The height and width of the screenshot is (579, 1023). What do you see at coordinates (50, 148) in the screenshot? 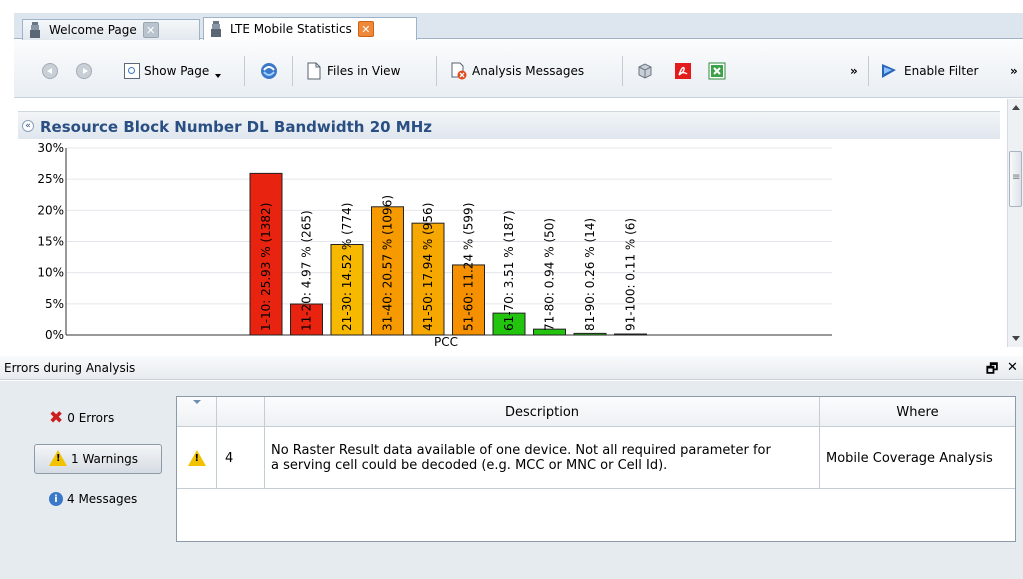
I see `y-tick-label: 30%` at bounding box center [50, 148].